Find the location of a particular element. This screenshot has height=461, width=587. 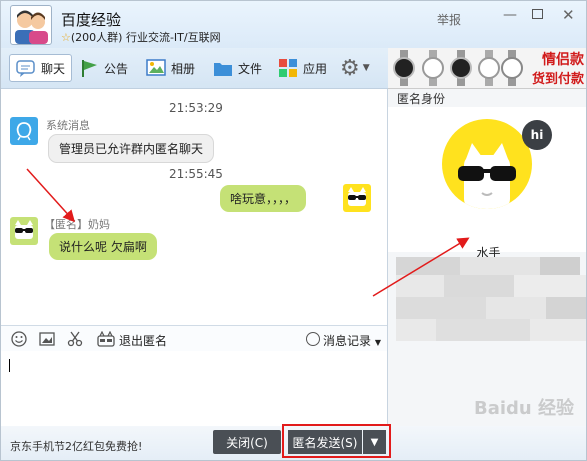

my-avatar is located at coordinates (357, 198).